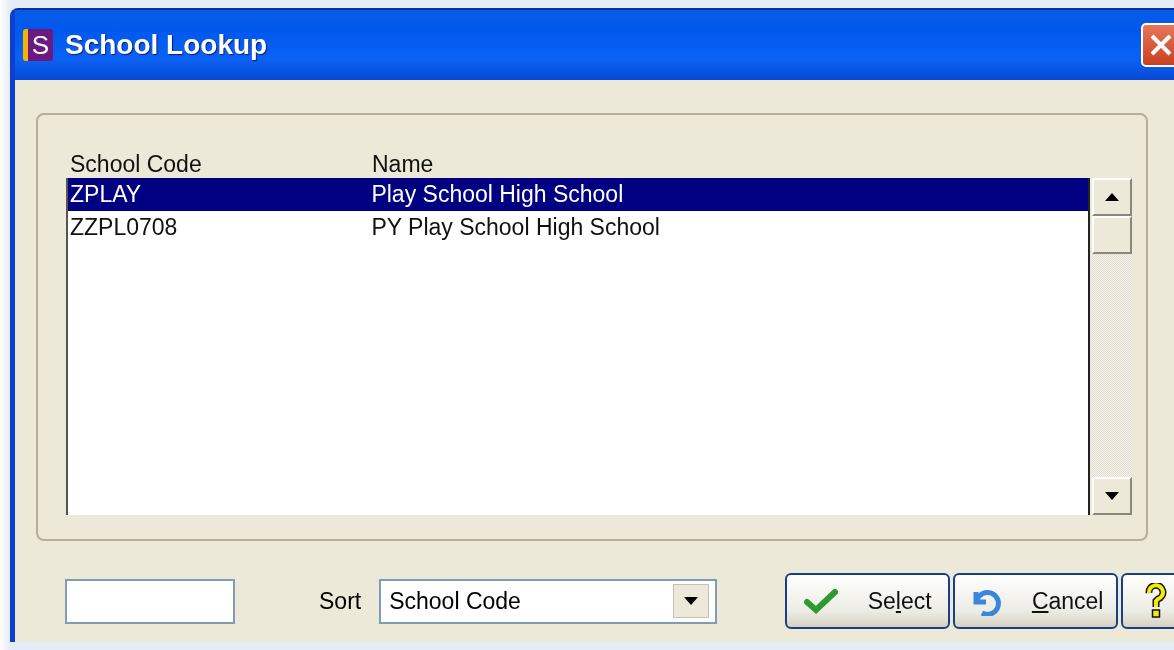 The width and height of the screenshot is (1174, 650). What do you see at coordinates (38, 45) in the screenshot?
I see `app-icon: S` at bounding box center [38, 45].